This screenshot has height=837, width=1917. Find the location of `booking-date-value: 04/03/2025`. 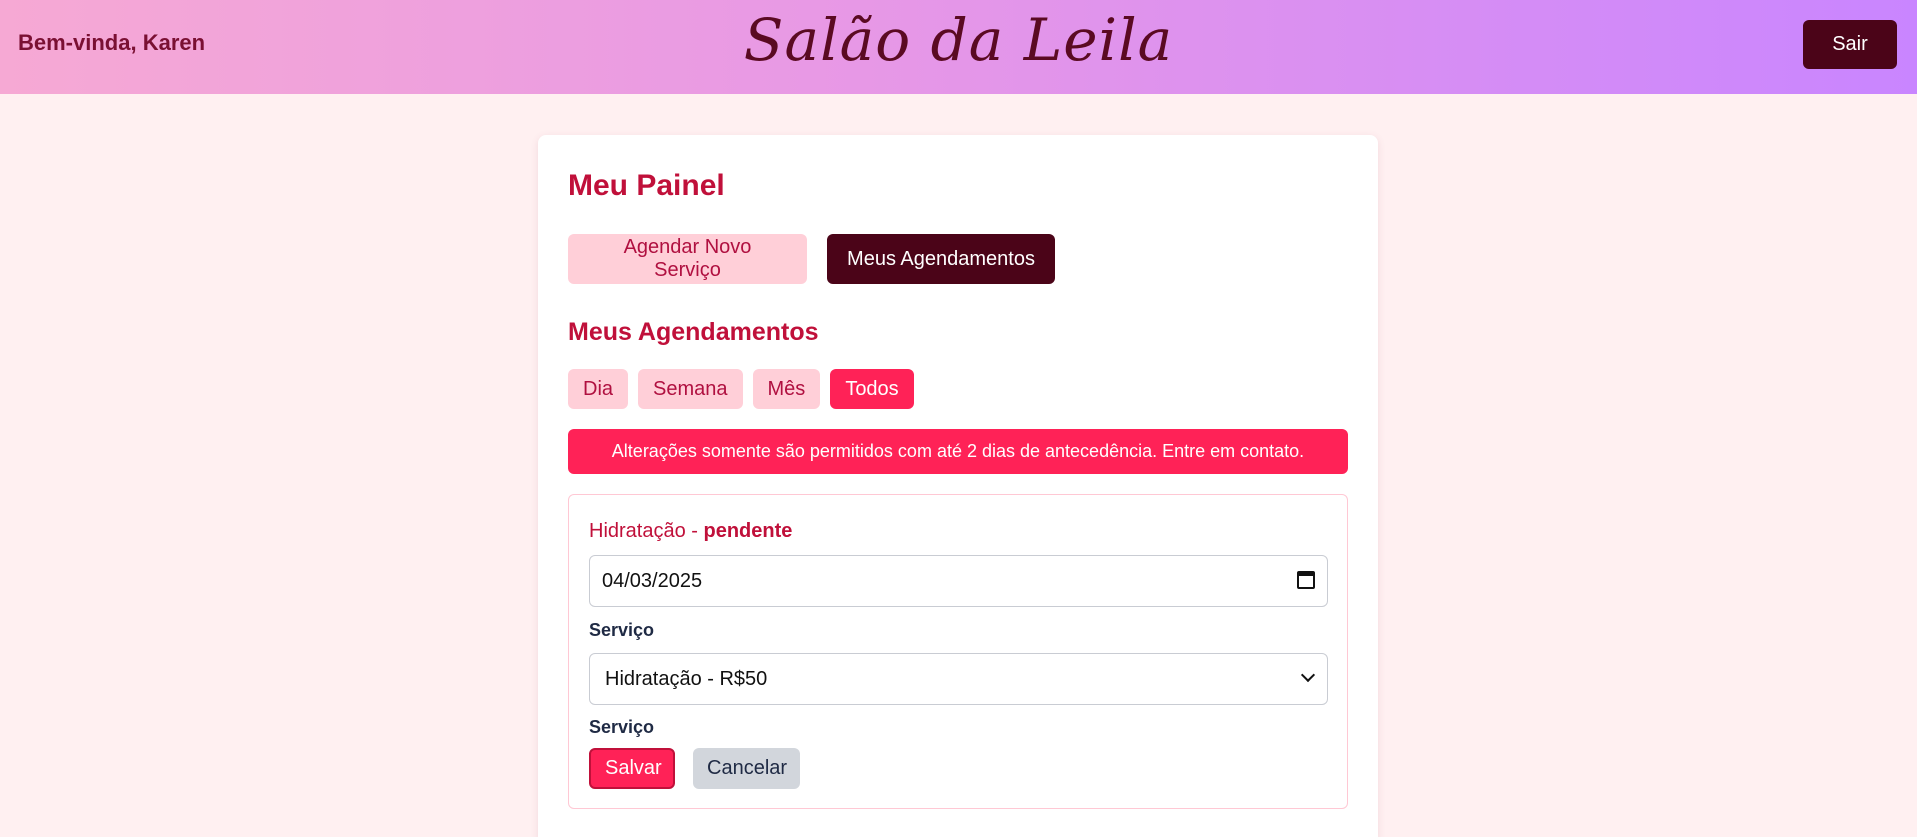

booking-date-value: 04/03/2025 is located at coordinates (652, 581).